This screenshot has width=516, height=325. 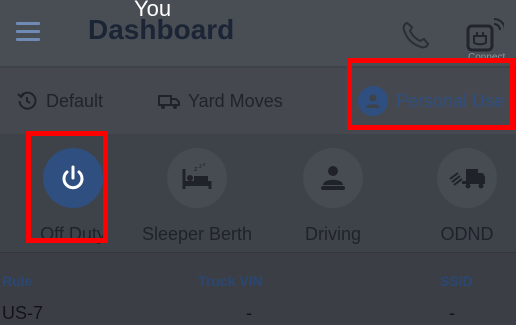 I want to click on mode-yard-label: Yard Moves, so click(x=235, y=100).